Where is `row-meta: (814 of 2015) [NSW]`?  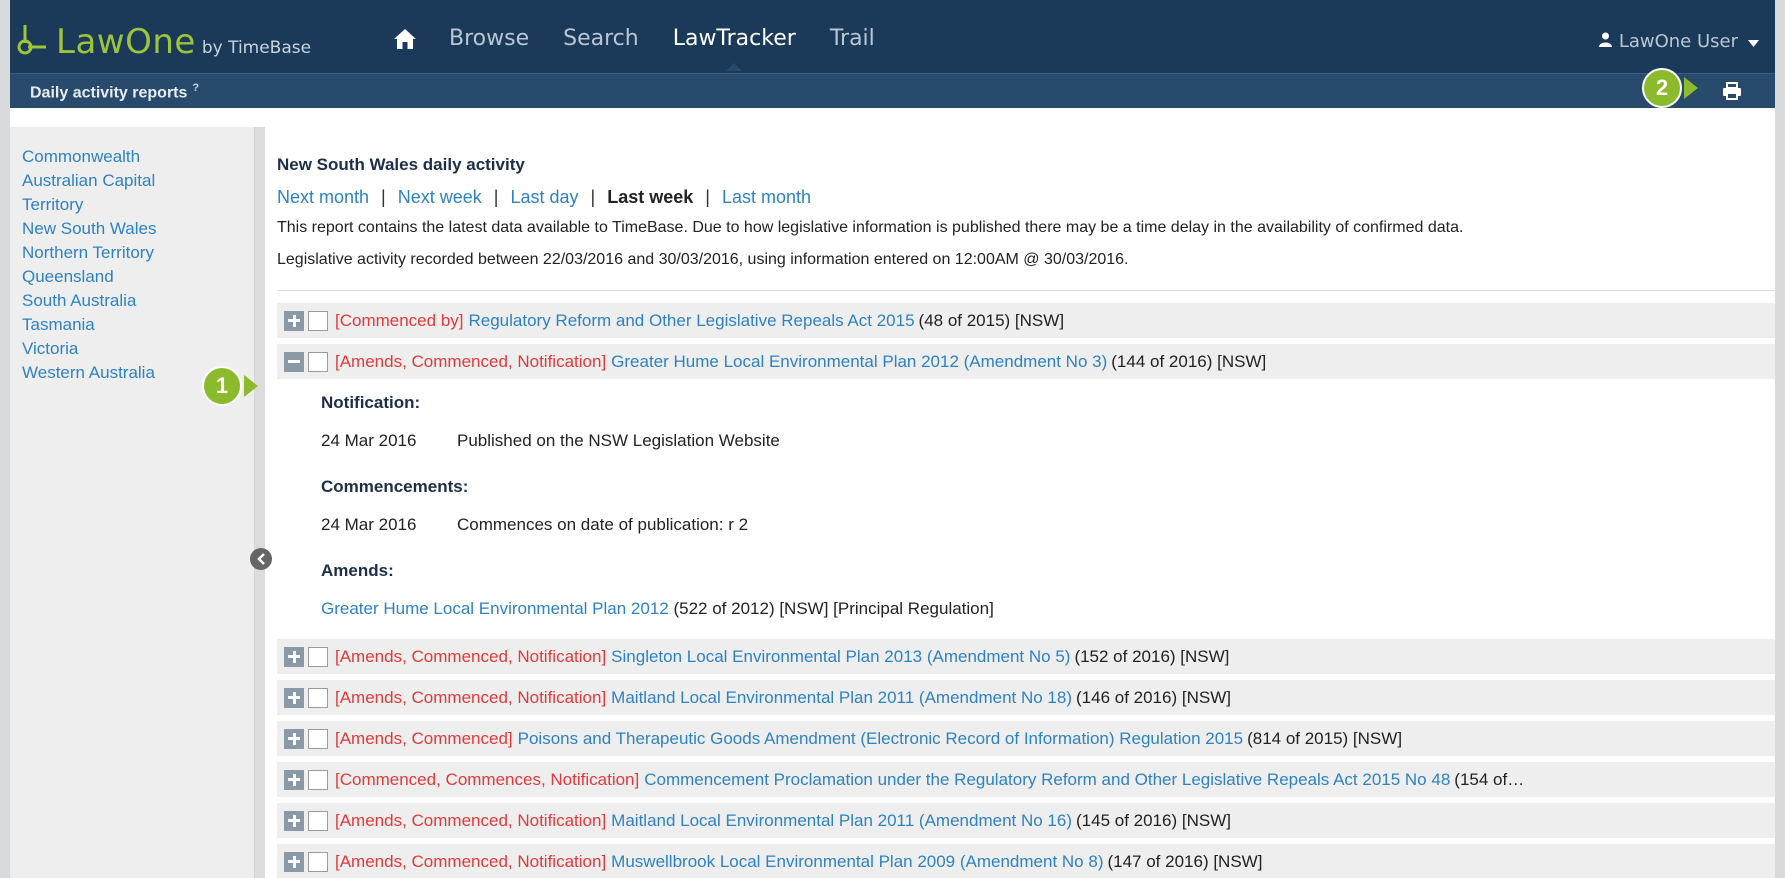 row-meta: (814 of 2015) [NSW] is located at coordinates (1325, 738).